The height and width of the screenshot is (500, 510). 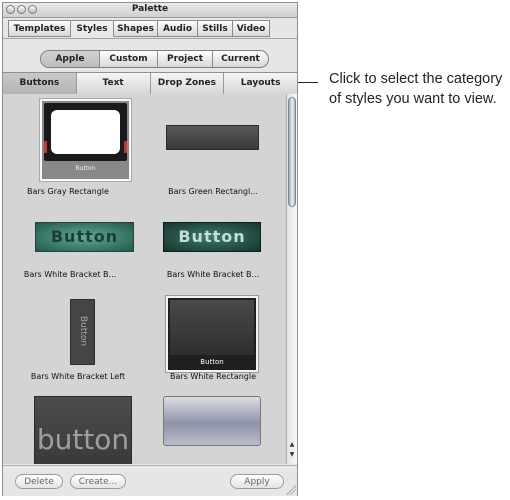 What do you see at coordinates (213, 376) in the screenshot?
I see `style-caption: Bars White Rectangle` at bounding box center [213, 376].